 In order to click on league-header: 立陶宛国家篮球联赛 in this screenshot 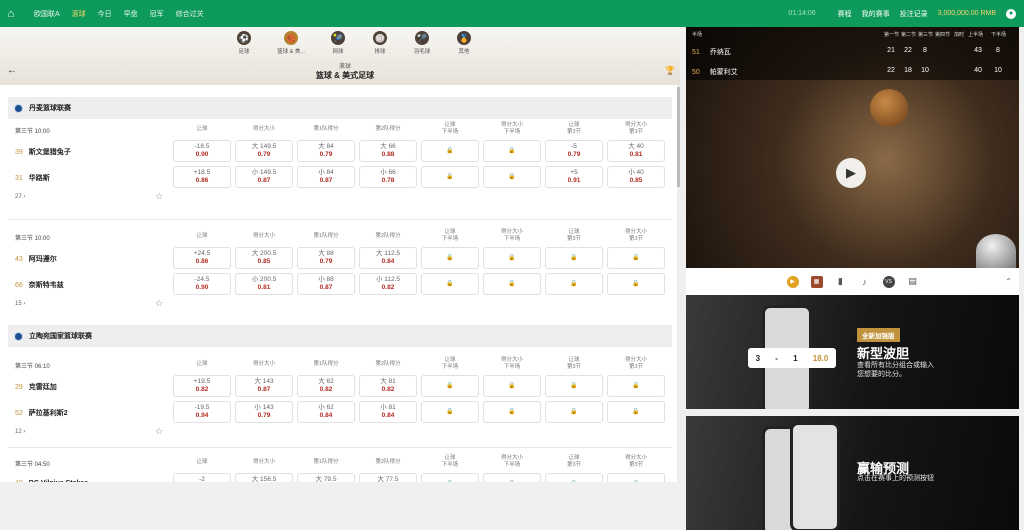, I will do `click(340, 336)`.